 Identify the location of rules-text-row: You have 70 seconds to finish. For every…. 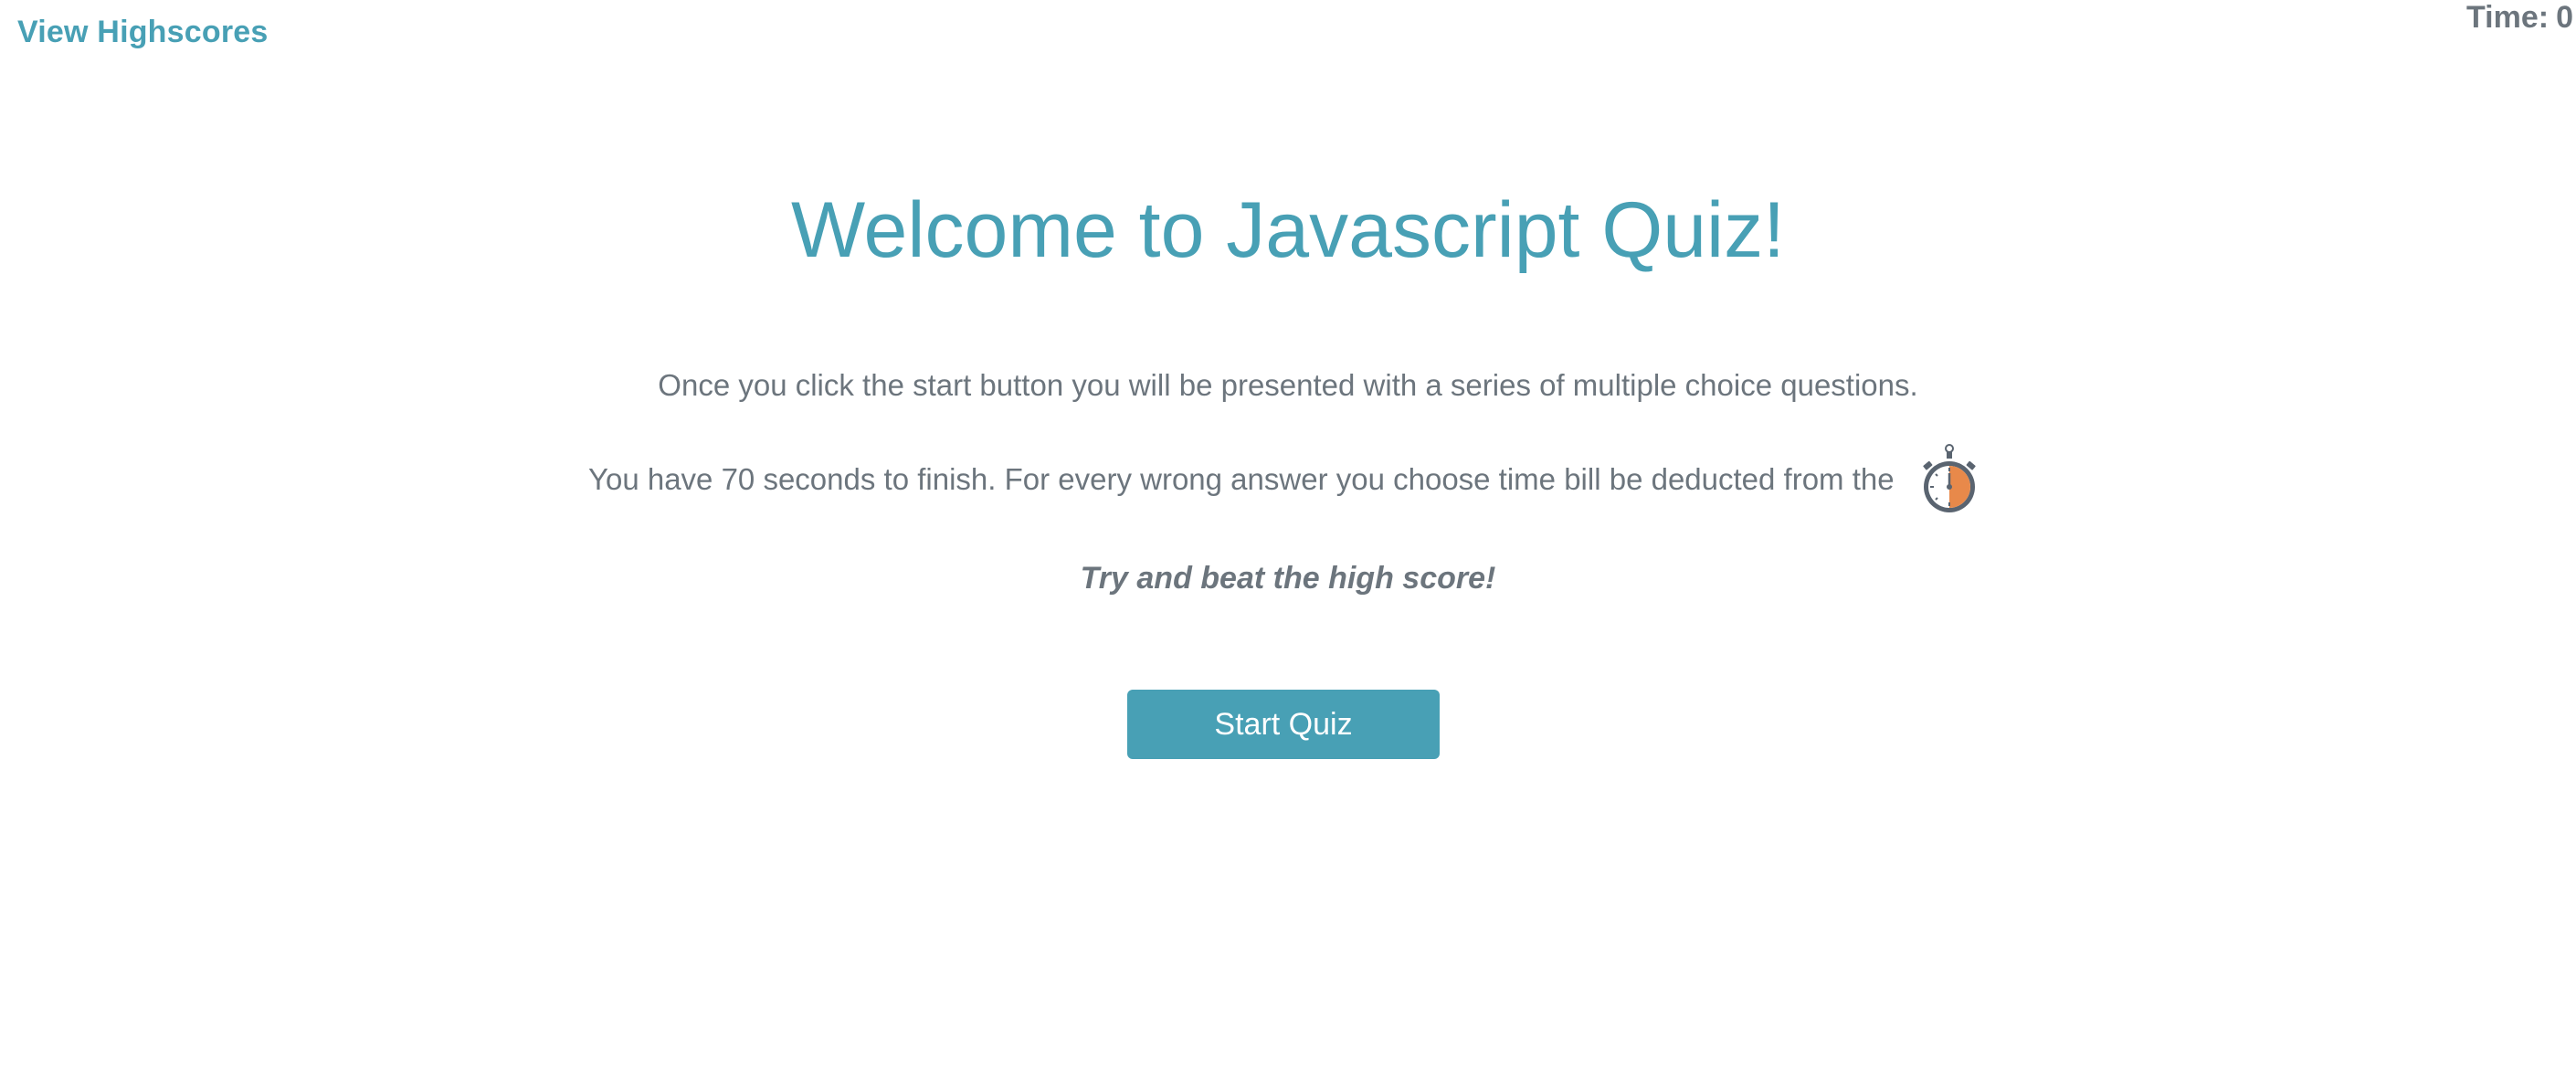
(1283, 478).